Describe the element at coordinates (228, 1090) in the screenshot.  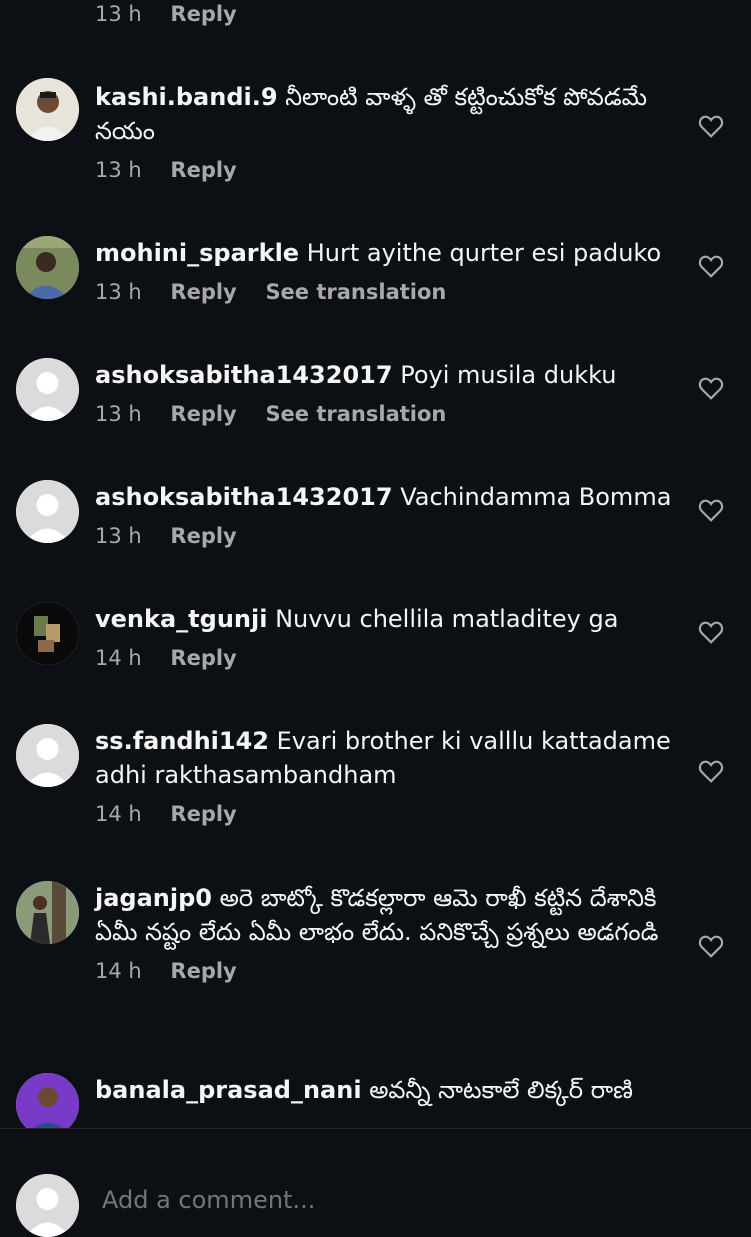
I see `comment-username: banala_prasad_nani` at that location.